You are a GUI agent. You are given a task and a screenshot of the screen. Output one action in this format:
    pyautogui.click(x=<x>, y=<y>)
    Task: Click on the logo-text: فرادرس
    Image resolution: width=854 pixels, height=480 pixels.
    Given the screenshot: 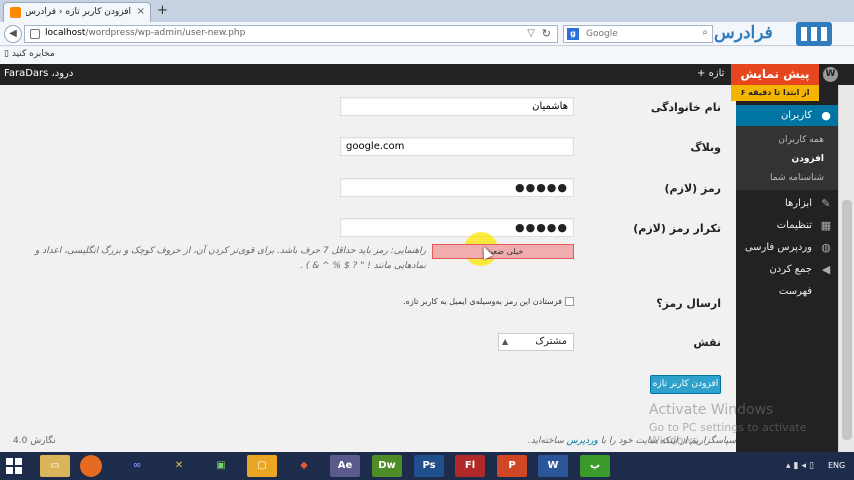 What is the action you would take?
    pyautogui.click(x=743, y=33)
    